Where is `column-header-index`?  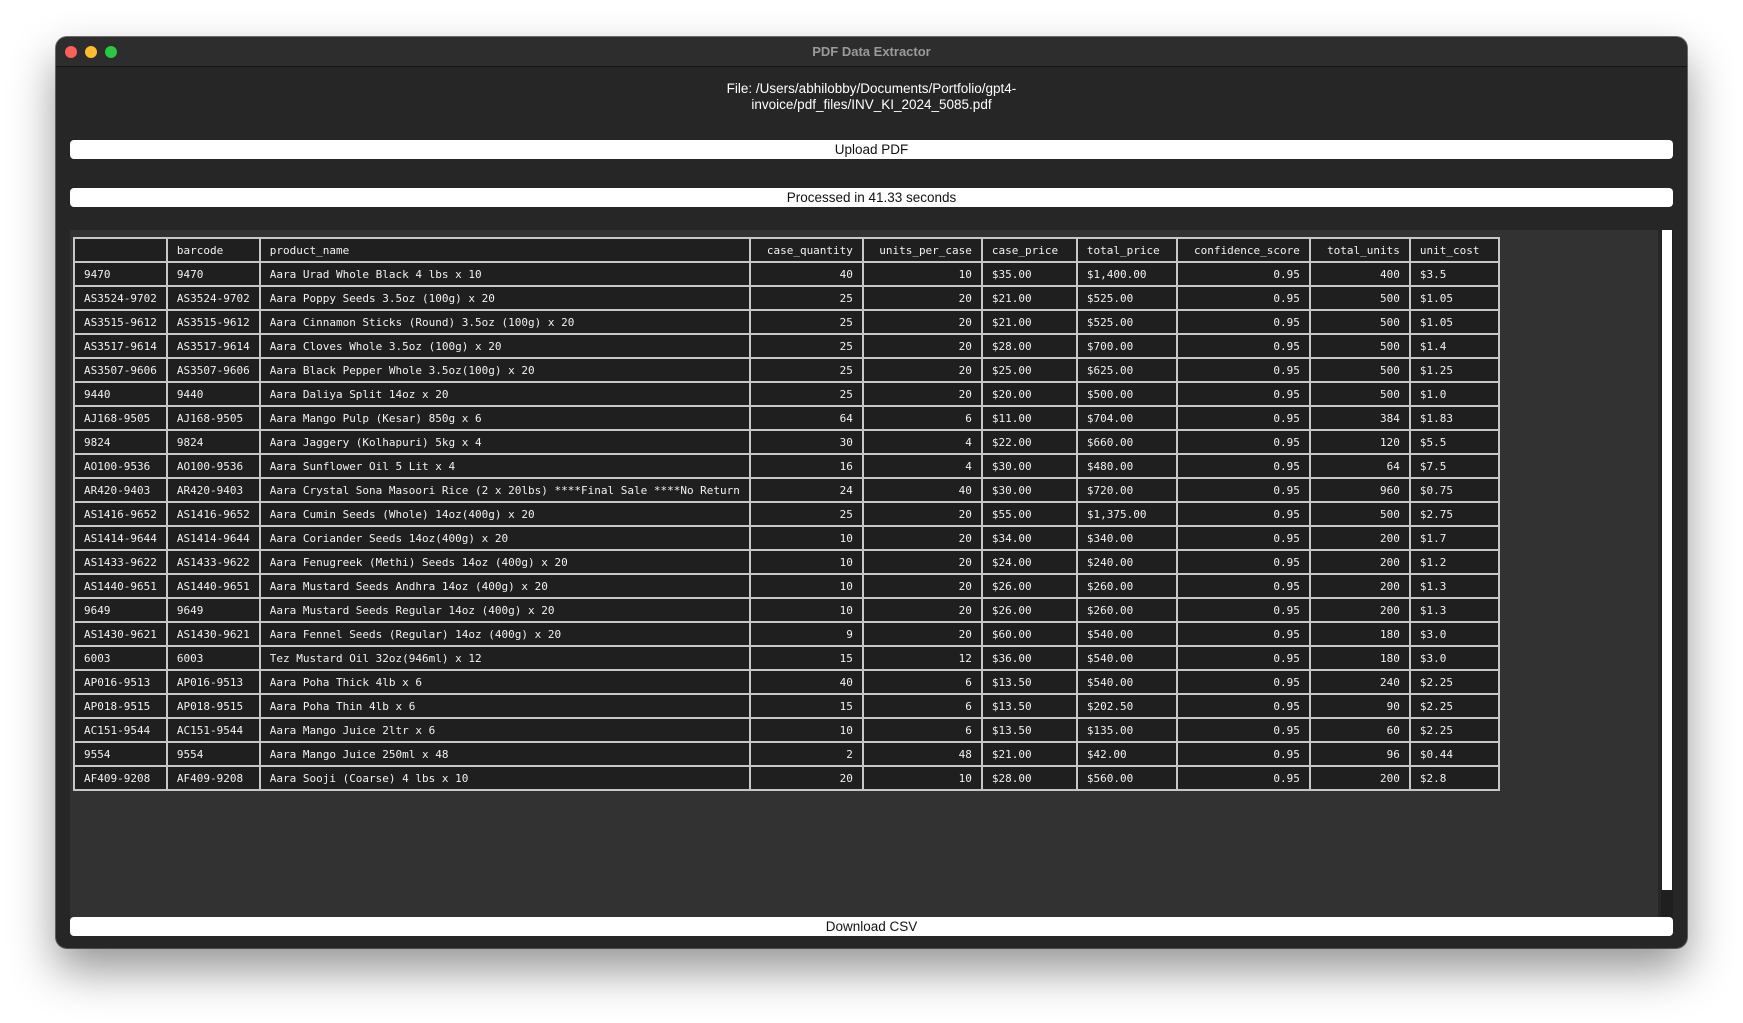 column-header-index is located at coordinates (120, 250).